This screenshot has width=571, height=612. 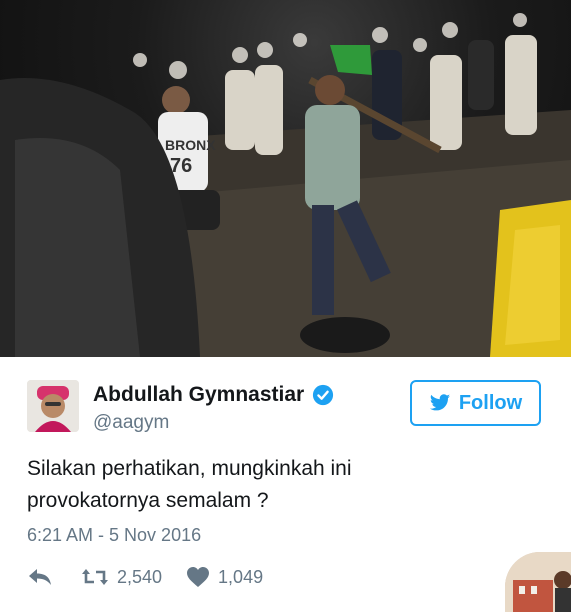 I want to click on author-name: Abdullah Gymnastiar, so click(x=198, y=395).